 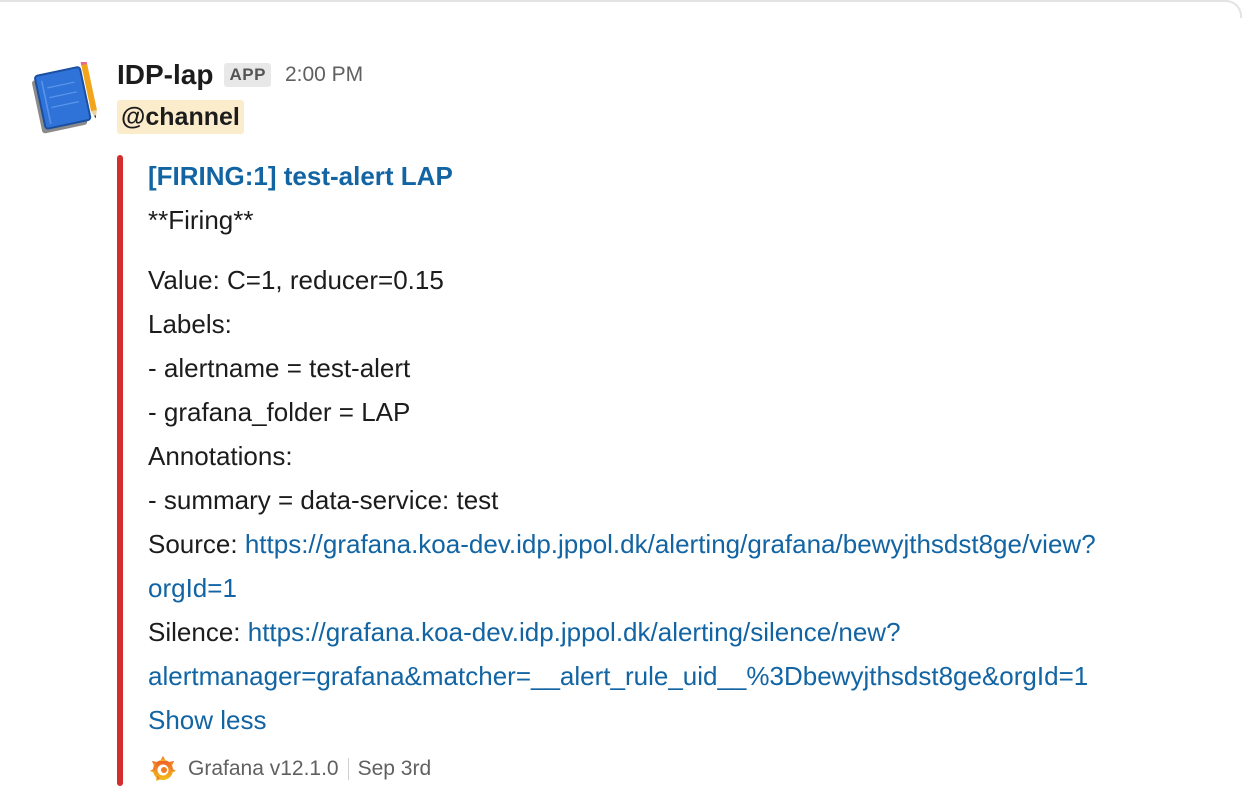 I want to click on footer-divider, so click(x=348, y=769).